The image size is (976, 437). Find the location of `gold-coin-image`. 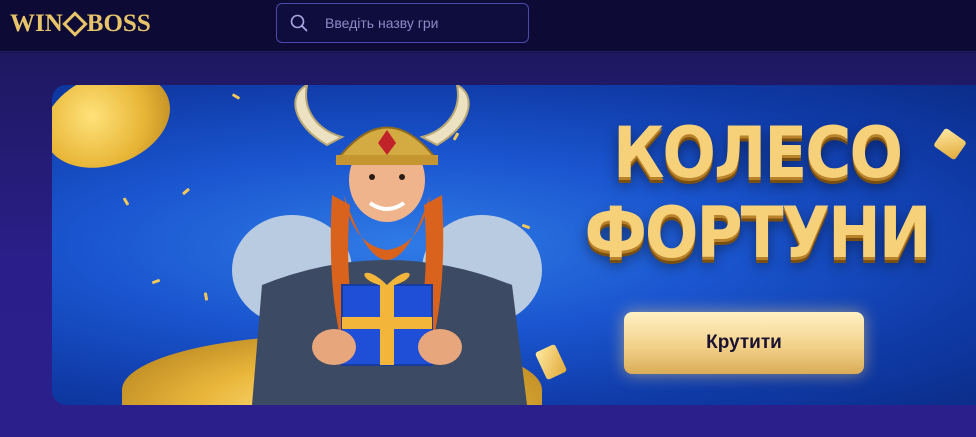

gold-coin-image is located at coordinates (118, 135).